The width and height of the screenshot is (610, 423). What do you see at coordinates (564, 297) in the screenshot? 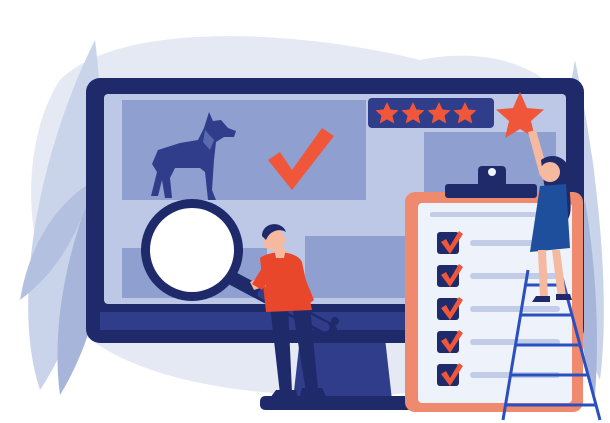
I see `woman-shoe` at bounding box center [564, 297].